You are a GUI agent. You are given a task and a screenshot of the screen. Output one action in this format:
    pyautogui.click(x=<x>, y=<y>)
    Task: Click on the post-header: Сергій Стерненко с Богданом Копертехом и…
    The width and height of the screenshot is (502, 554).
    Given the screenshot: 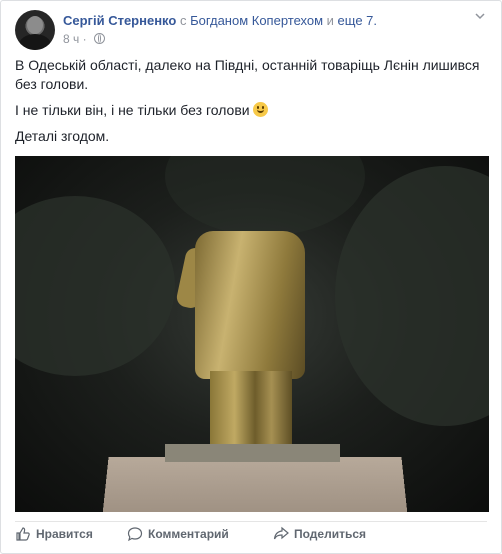 What is the action you would take?
    pyautogui.click(x=251, y=30)
    